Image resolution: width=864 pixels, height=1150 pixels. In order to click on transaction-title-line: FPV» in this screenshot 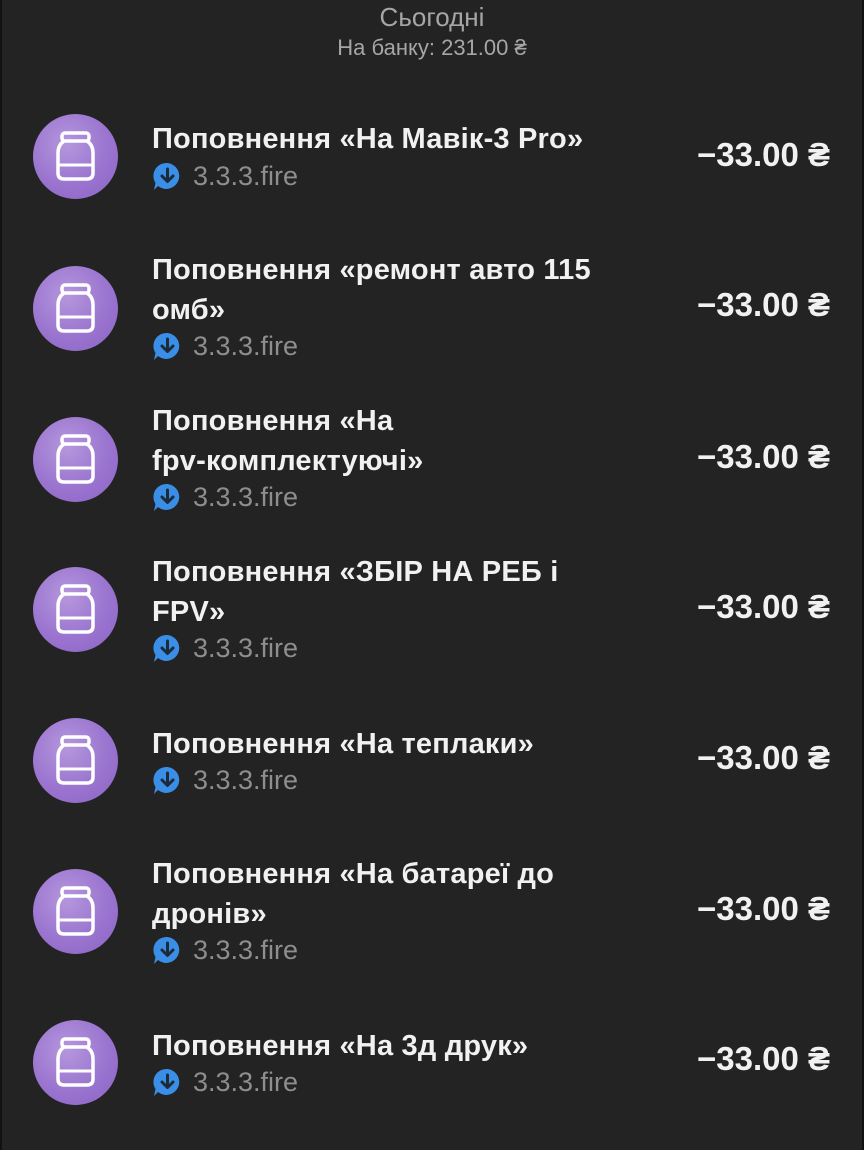, I will do `click(189, 612)`.